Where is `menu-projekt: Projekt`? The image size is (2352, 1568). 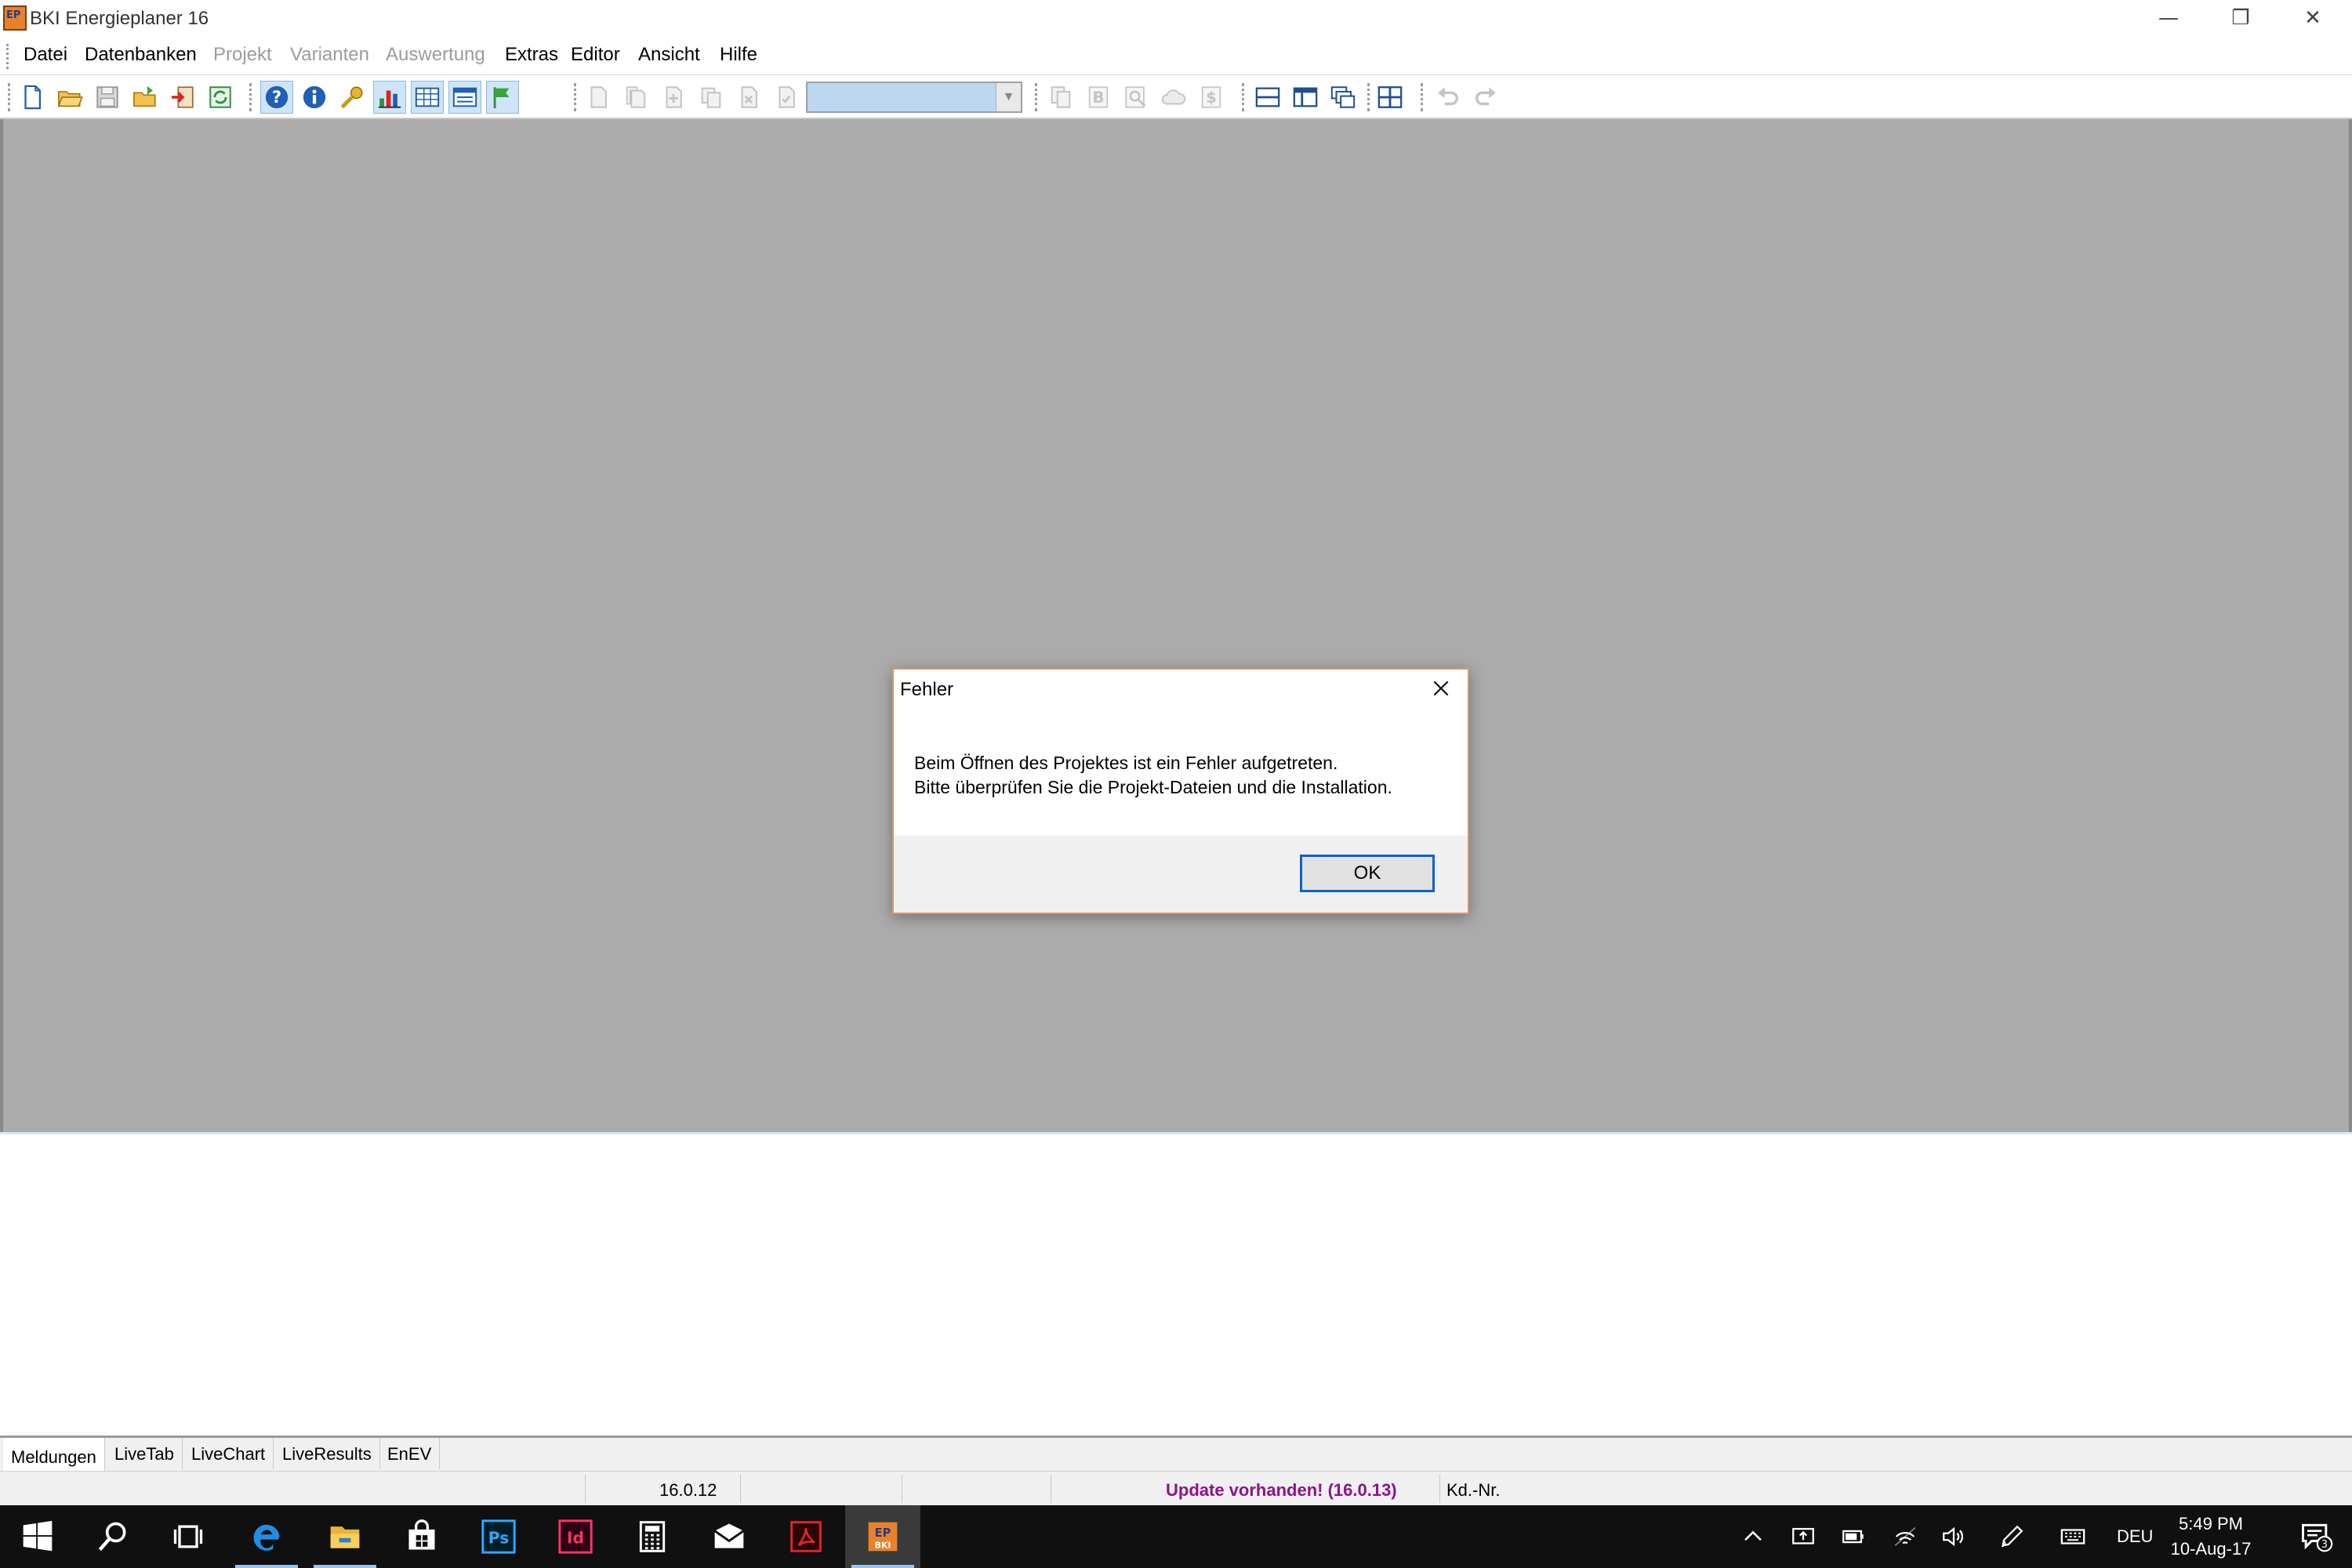
menu-projekt: Projekt is located at coordinates (242, 55).